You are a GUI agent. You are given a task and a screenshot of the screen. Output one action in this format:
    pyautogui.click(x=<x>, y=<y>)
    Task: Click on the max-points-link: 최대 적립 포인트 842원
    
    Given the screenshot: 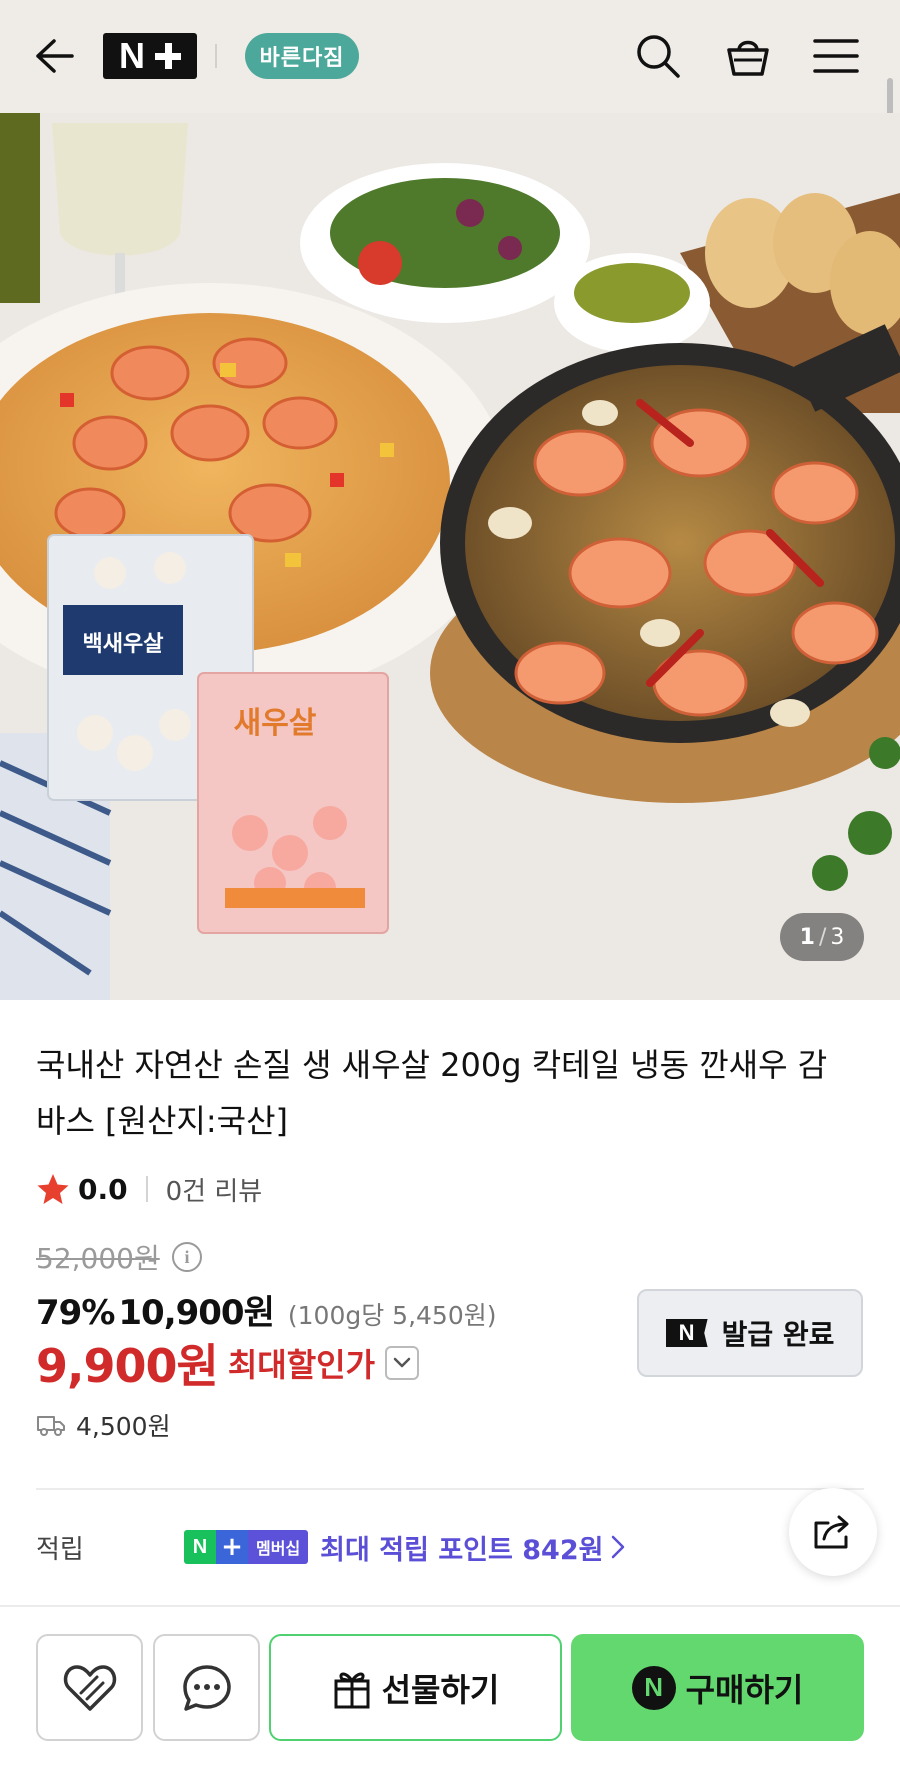 What is the action you would take?
    pyautogui.click(x=461, y=1547)
    